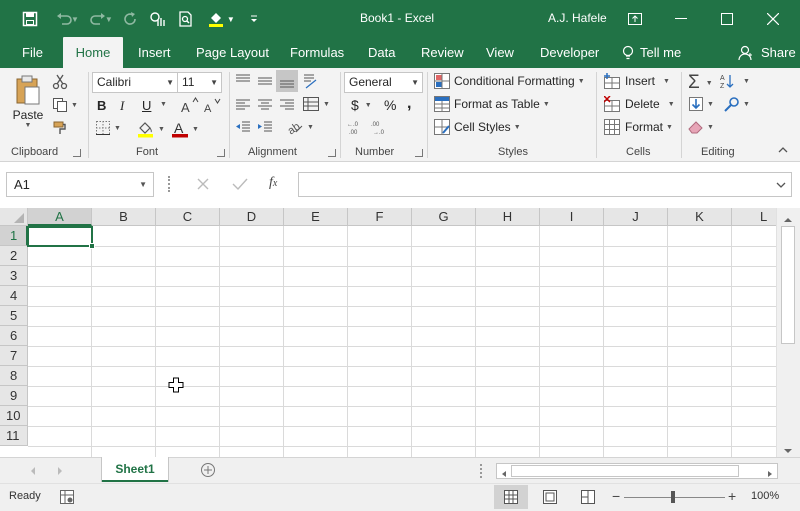 This screenshot has height=511, width=800. Describe the element at coordinates (243, 105) in the screenshot. I see `align-left-icon` at that location.